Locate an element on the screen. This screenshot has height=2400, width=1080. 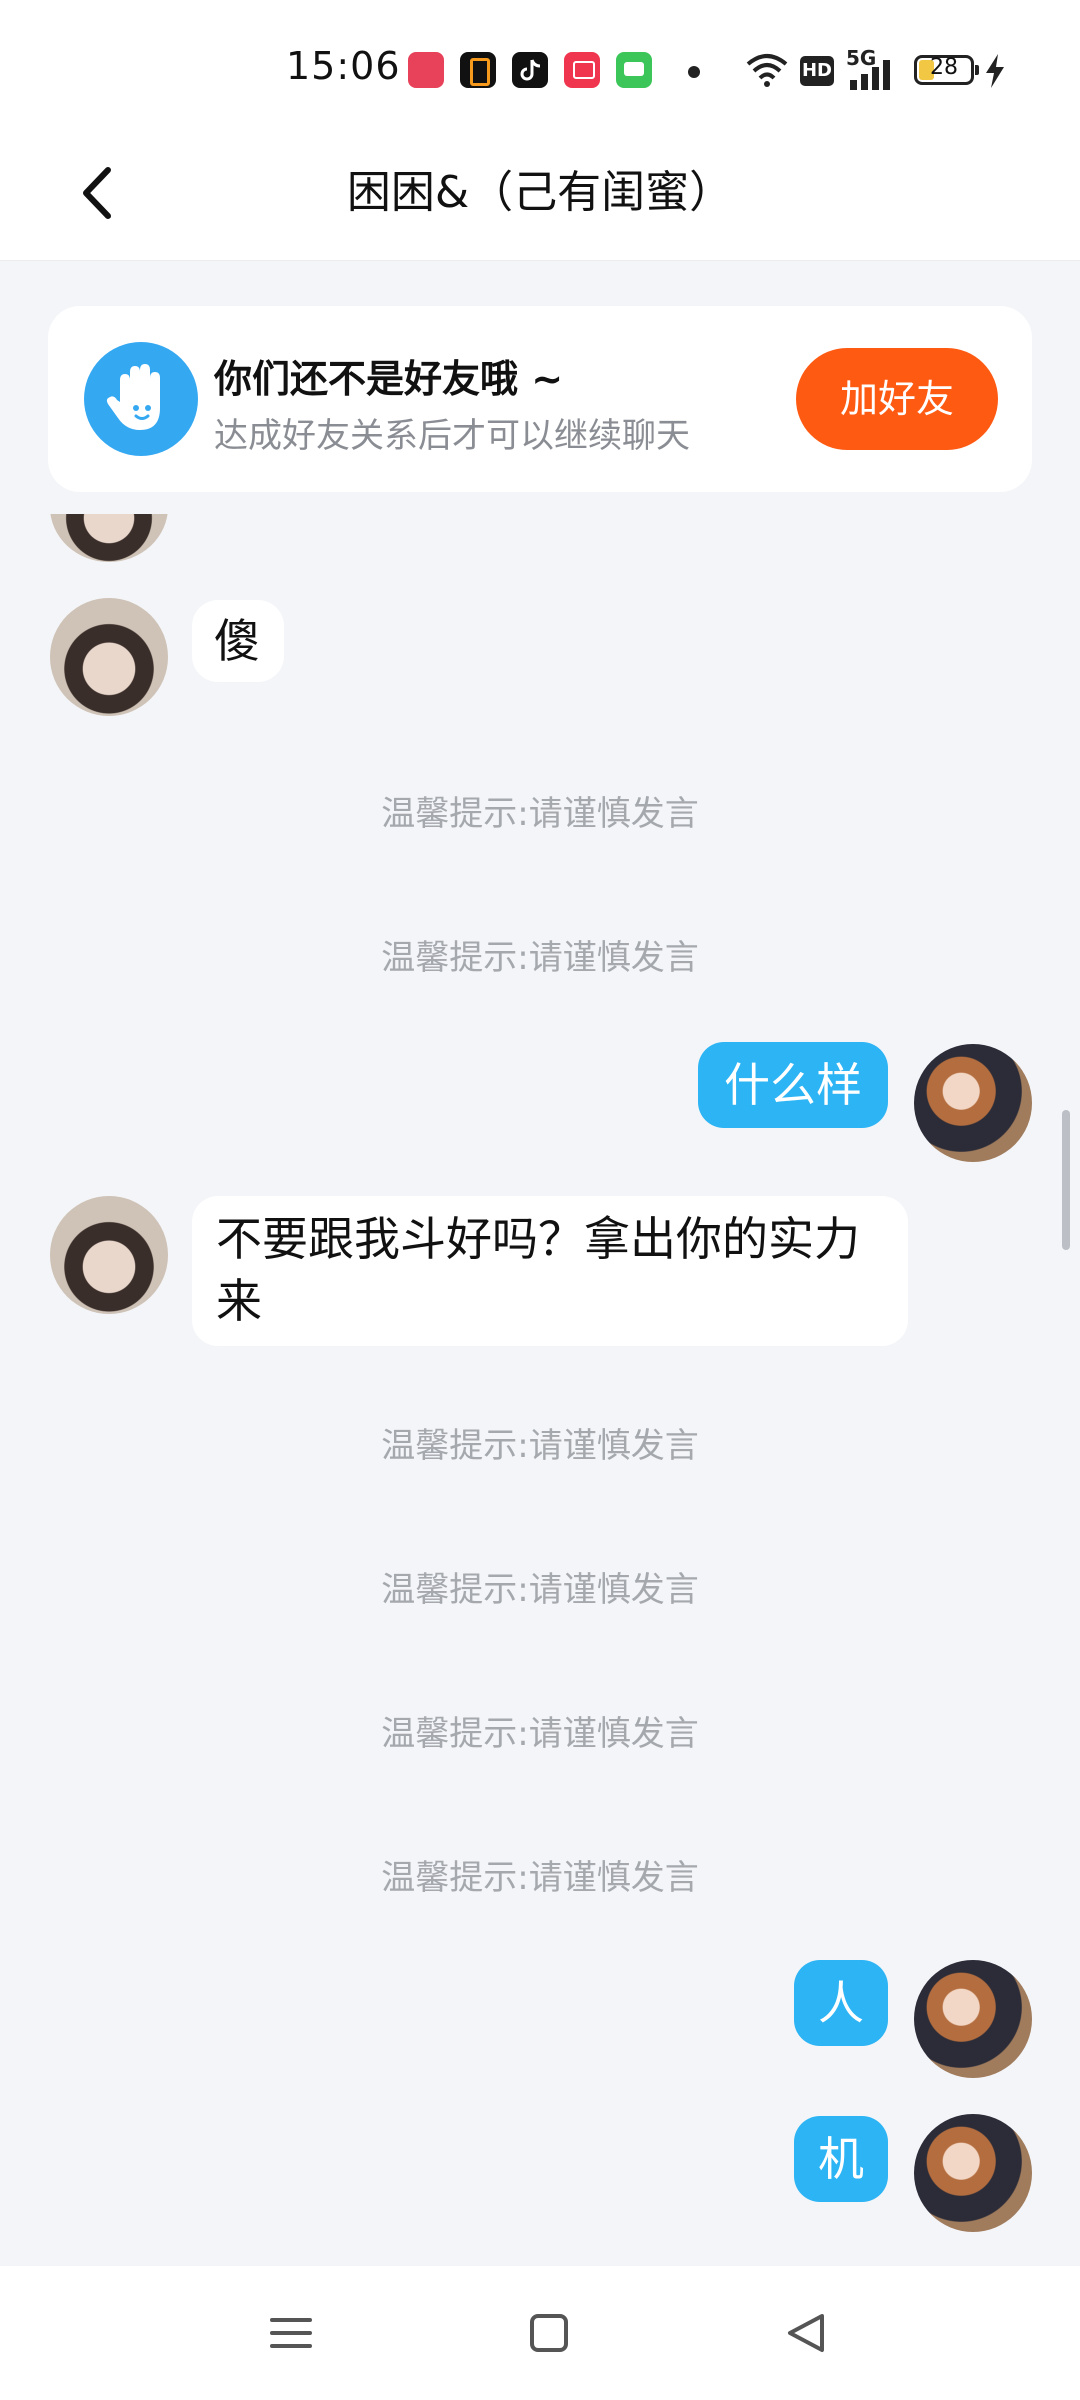
wifi-icon is located at coordinates (767, 70).